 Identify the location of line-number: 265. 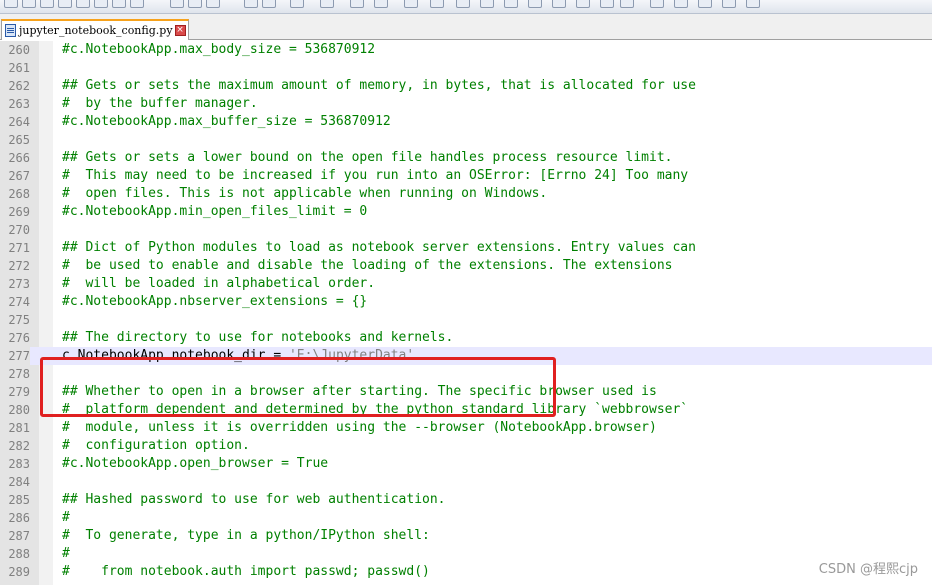
(19, 140).